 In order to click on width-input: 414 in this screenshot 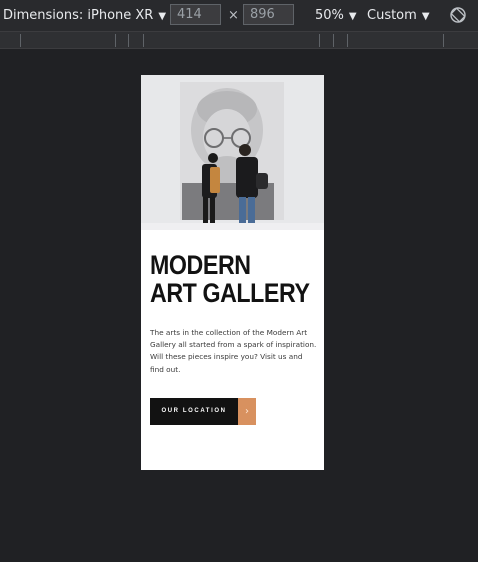, I will do `click(195, 14)`.